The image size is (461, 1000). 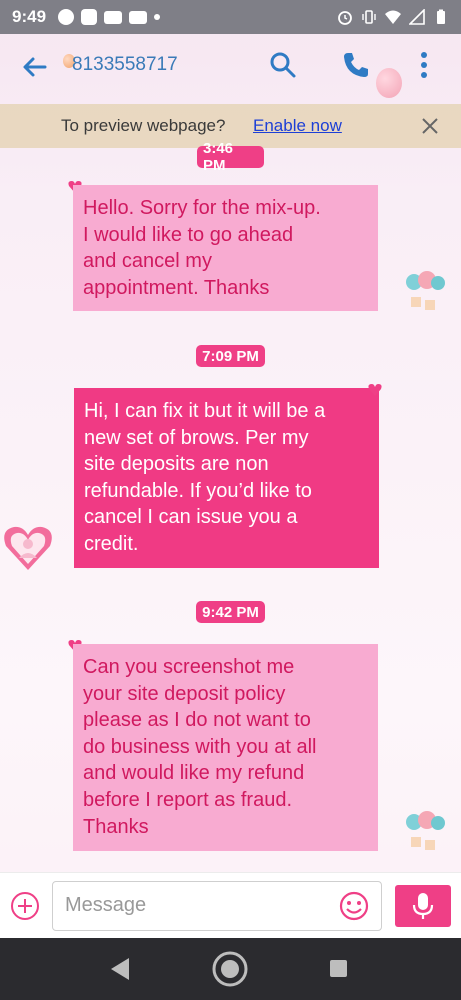 What do you see at coordinates (375, 390) in the screenshot?
I see `heart-icon` at bounding box center [375, 390].